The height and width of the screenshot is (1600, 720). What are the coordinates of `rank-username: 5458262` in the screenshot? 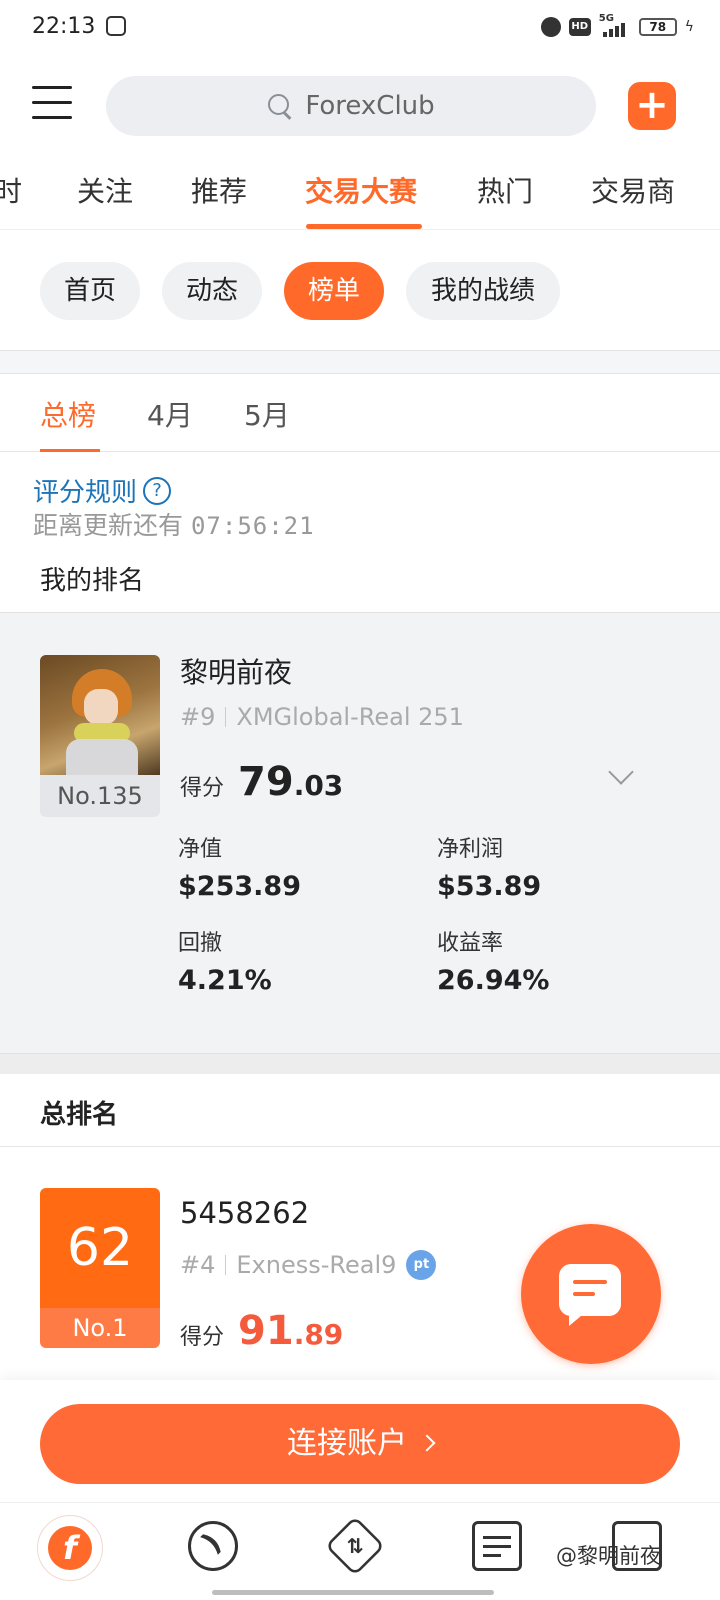 It's located at (244, 1213).